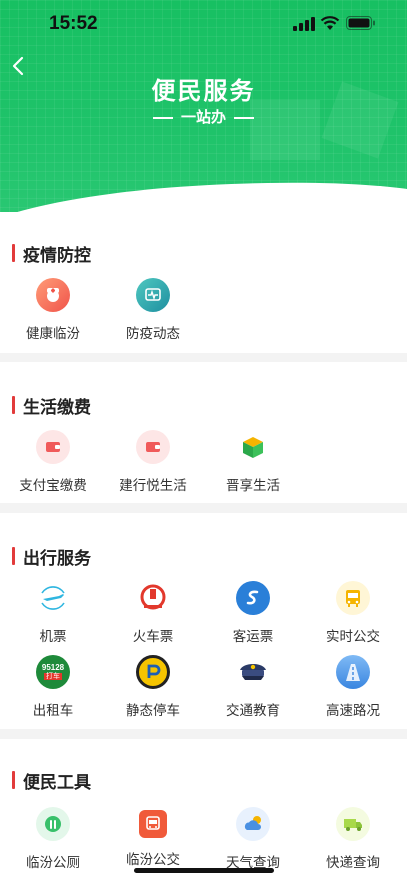 The height and width of the screenshot is (883, 407). I want to click on delivery-truck-icon, so click(353, 824).